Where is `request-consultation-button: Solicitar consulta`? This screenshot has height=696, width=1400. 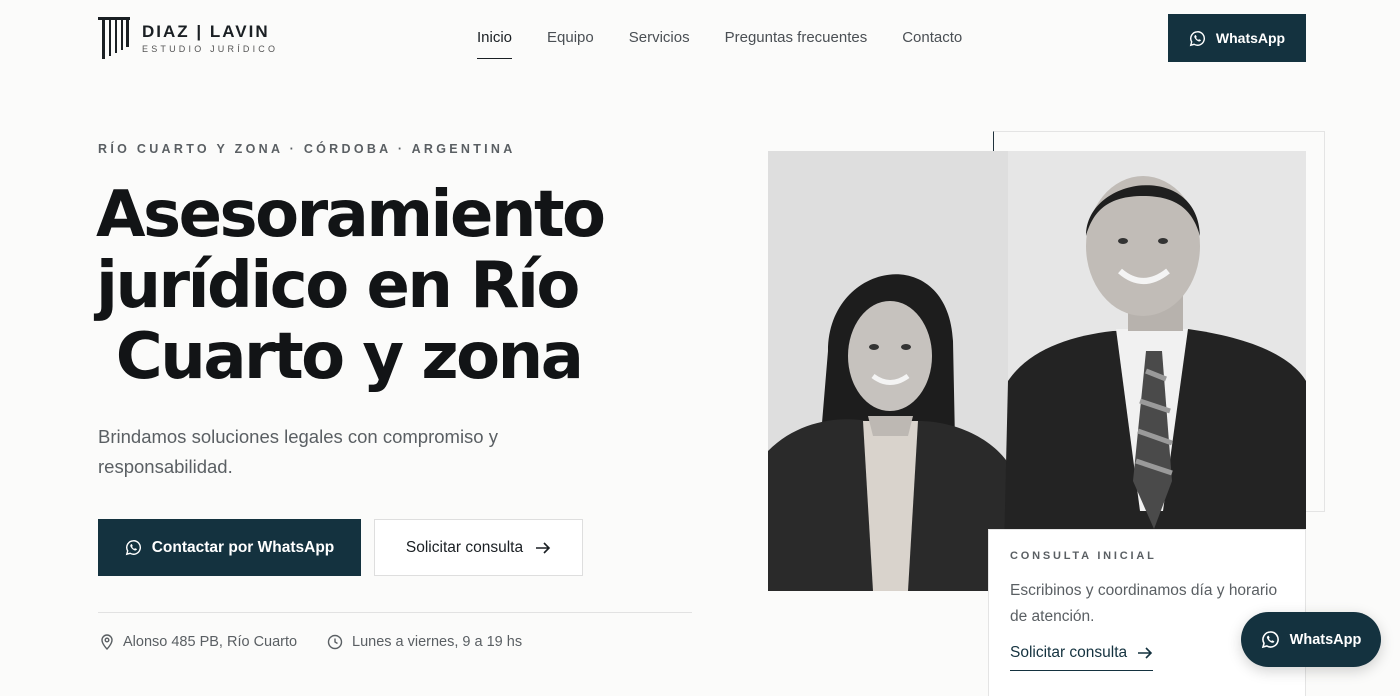 request-consultation-button: Solicitar consulta is located at coordinates (478, 547).